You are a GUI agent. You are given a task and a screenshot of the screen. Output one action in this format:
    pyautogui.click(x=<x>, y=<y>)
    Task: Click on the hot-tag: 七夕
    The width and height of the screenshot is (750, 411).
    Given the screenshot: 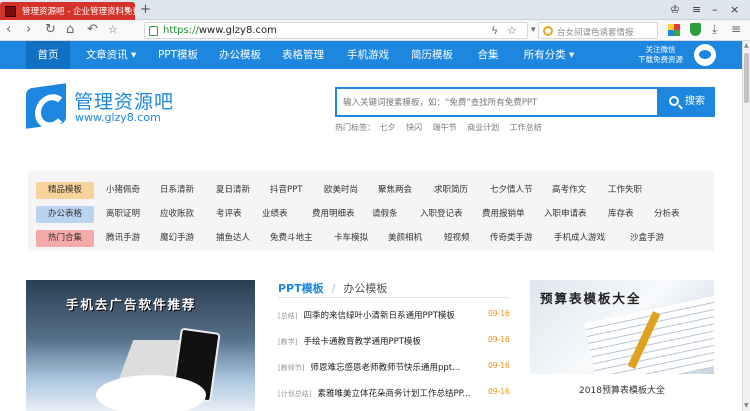 What is the action you would take?
    pyautogui.click(x=388, y=127)
    